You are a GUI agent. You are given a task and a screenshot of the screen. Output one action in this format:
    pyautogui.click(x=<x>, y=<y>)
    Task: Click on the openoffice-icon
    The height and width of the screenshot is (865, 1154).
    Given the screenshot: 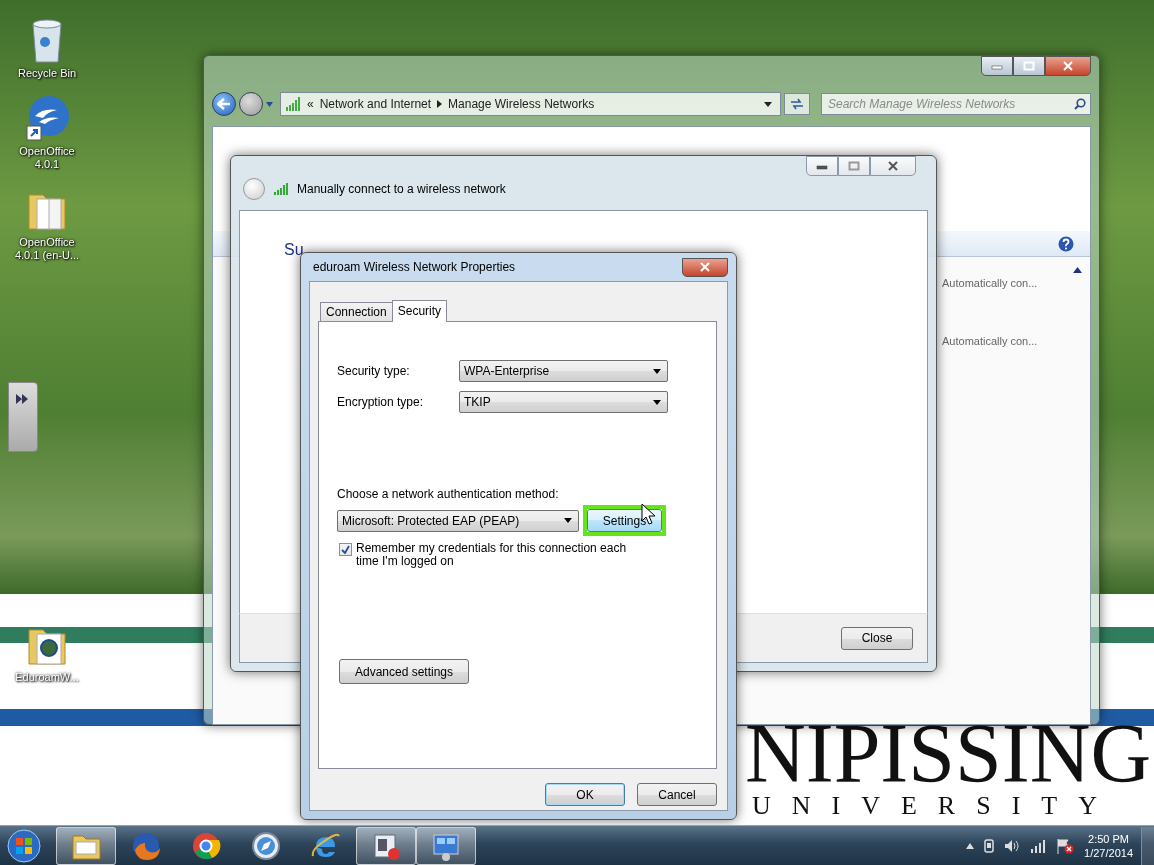 What is the action you would take?
    pyautogui.click(x=47, y=118)
    